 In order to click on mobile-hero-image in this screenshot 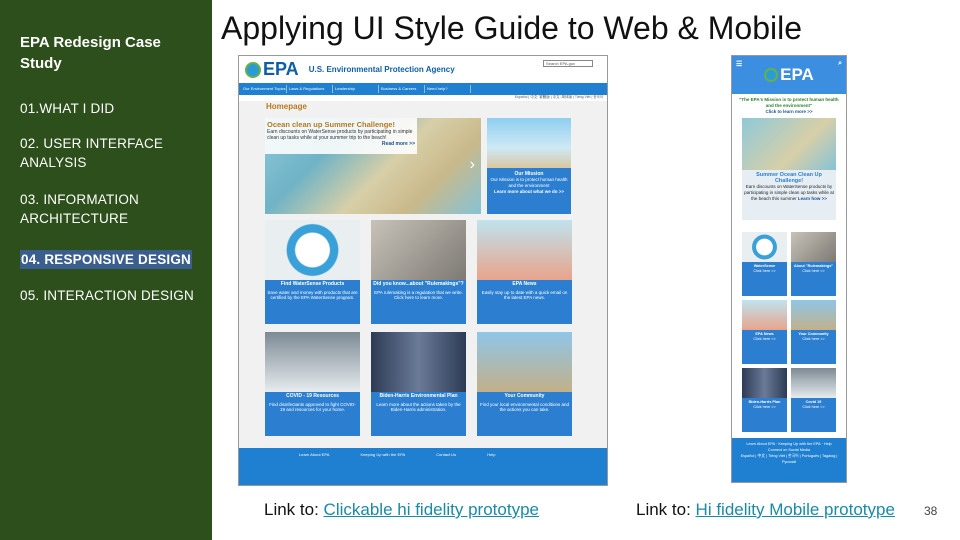, I will do `click(789, 144)`.